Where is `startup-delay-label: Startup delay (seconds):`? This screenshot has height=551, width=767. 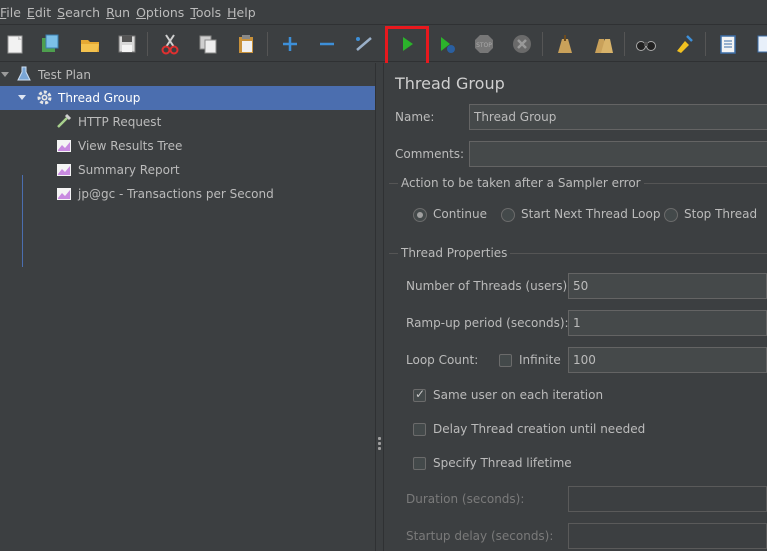
startup-delay-label: Startup delay (seconds): is located at coordinates (480, 536).